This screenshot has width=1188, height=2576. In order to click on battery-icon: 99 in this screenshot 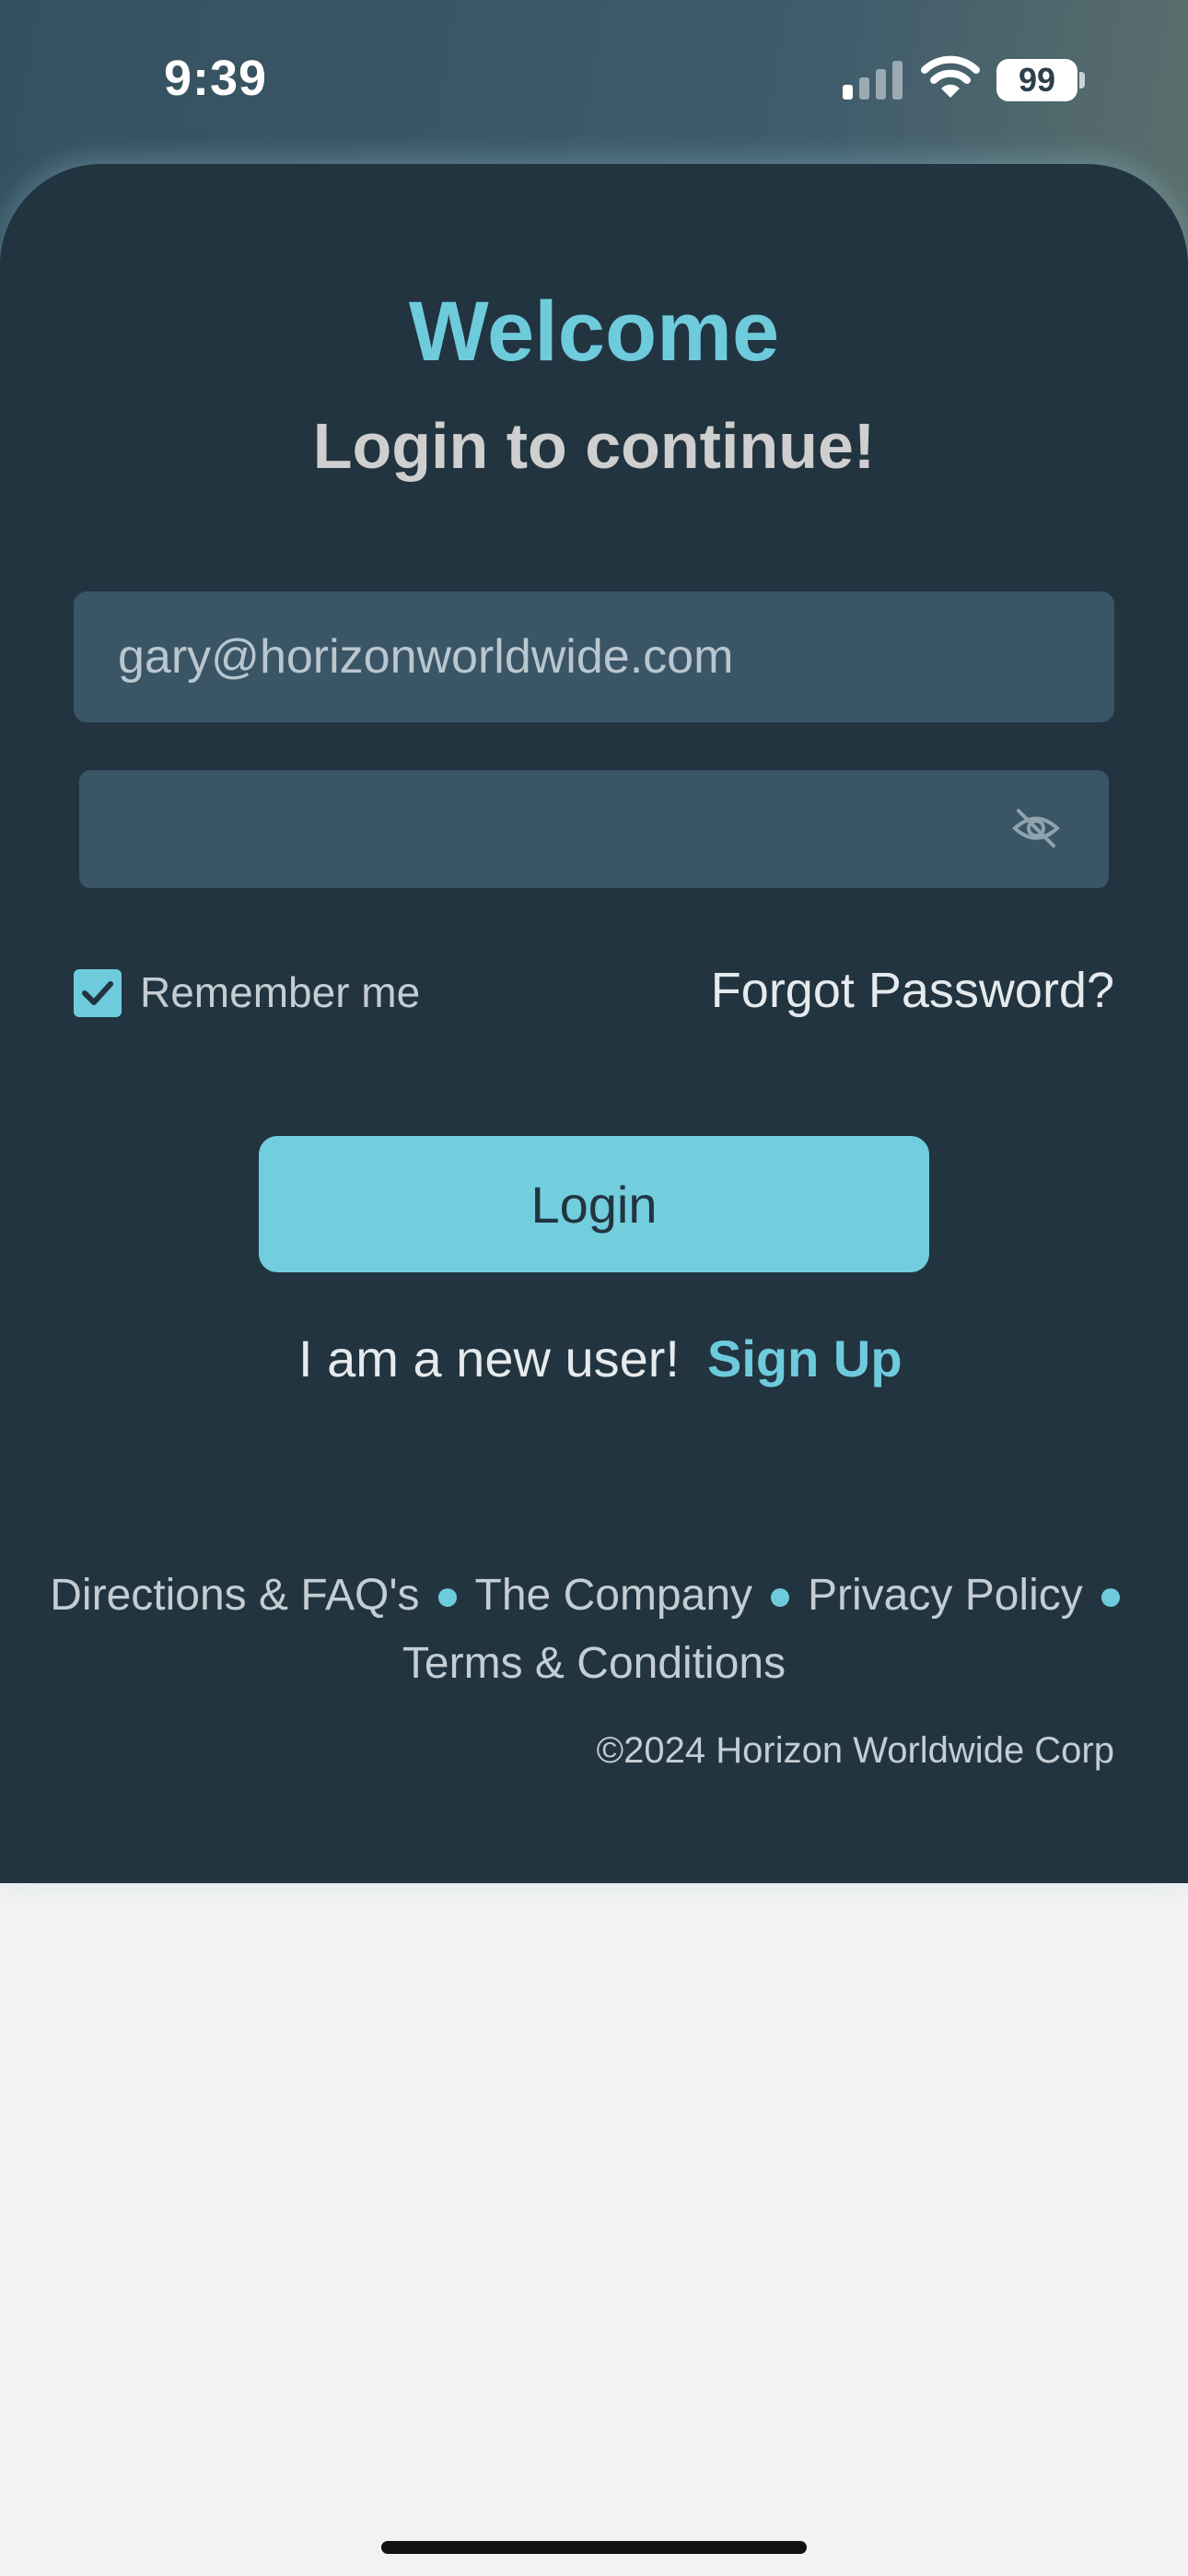, I will do `click(1036, 80)`.